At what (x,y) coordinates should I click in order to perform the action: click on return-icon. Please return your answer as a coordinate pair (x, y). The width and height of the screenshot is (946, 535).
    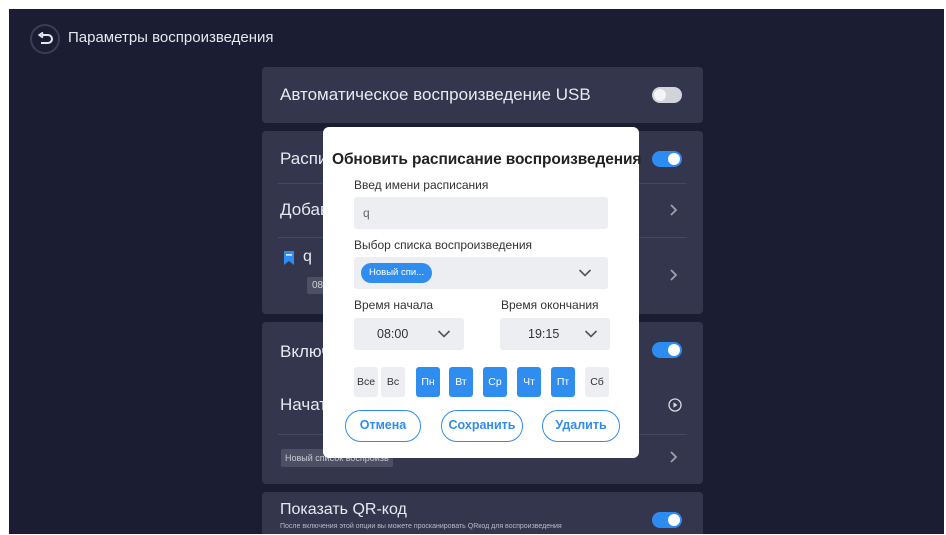
    Looking at the image, I should click on (45, 38).